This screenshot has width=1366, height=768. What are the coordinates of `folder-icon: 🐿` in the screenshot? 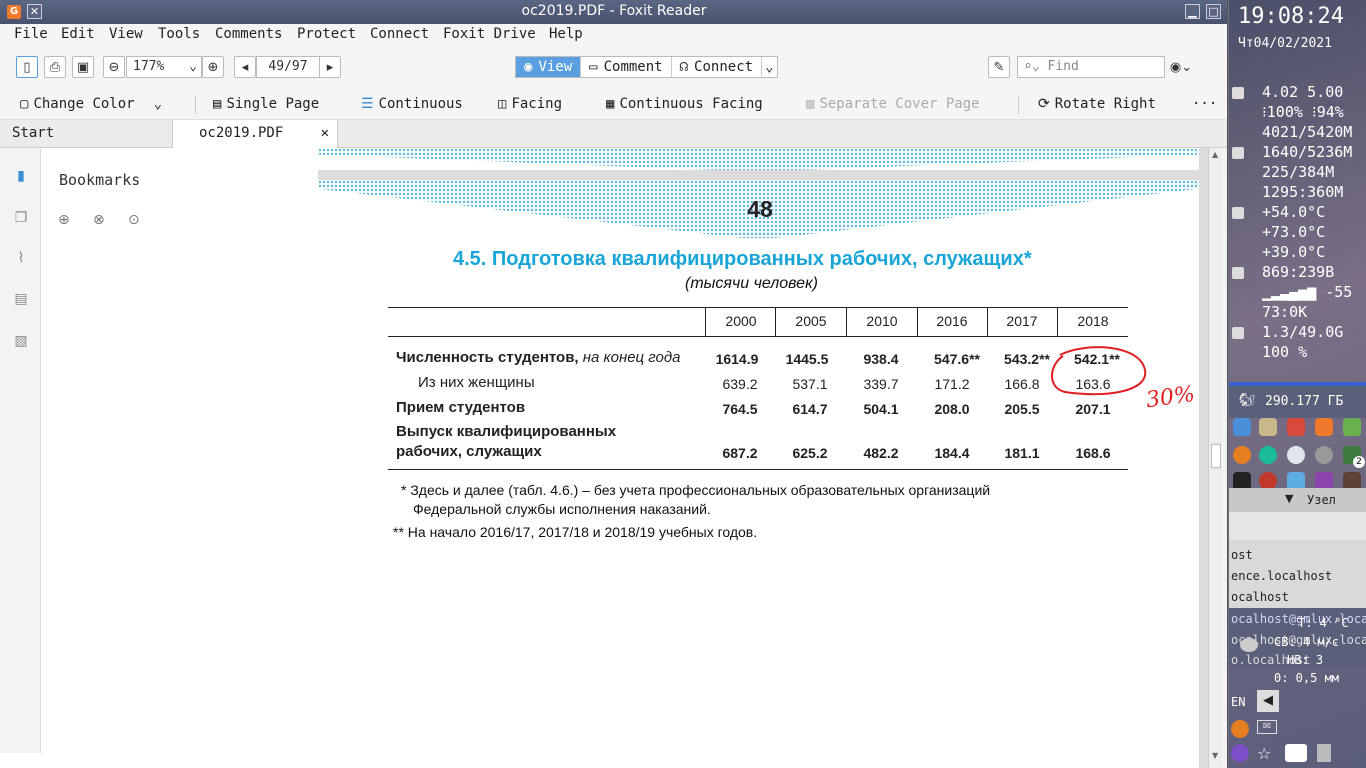 It's located at (1247, 400).